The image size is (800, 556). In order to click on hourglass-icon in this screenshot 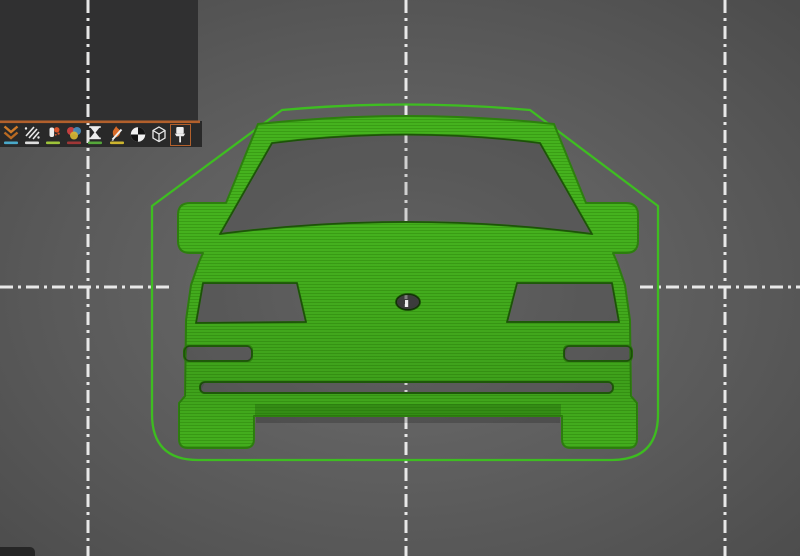, I will do `click(95, 135)`.